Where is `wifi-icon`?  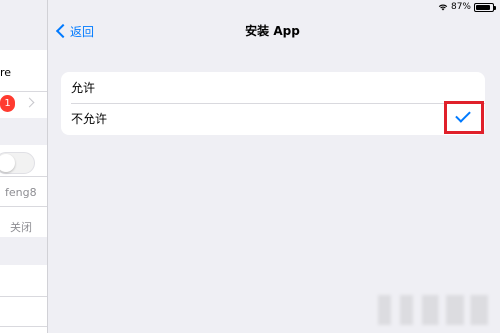 wifi-icon is located at coordinates (443, 7).